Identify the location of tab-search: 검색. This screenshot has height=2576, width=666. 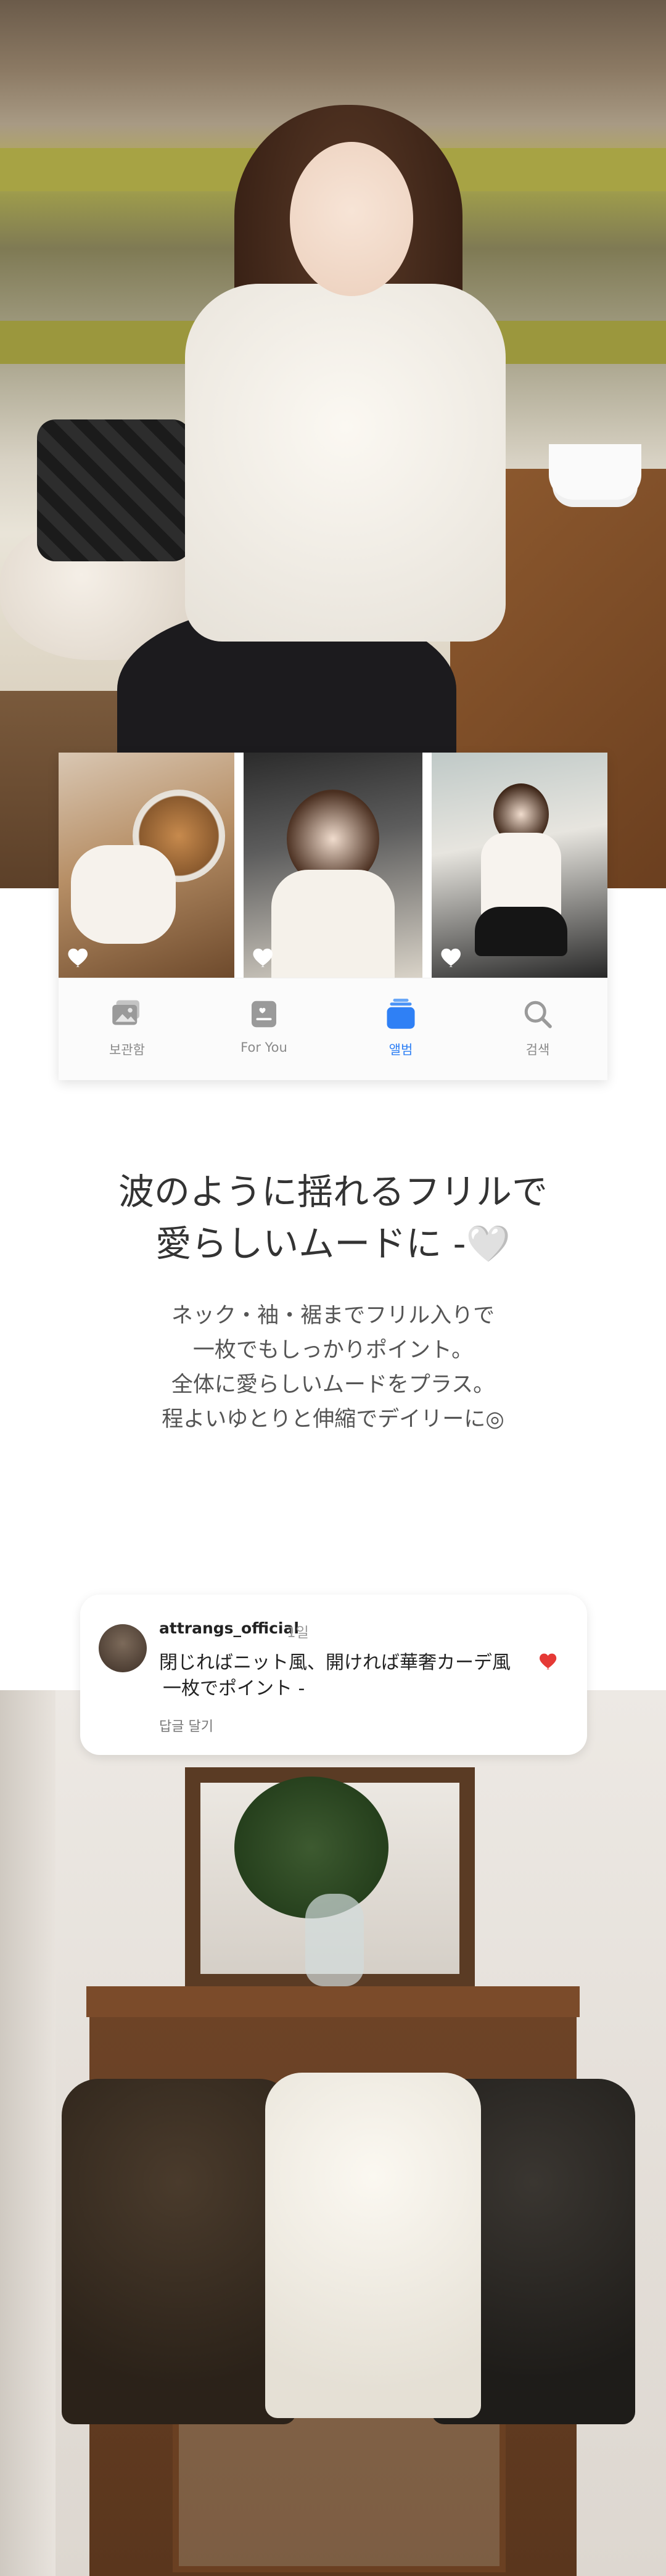
(537, 1027).